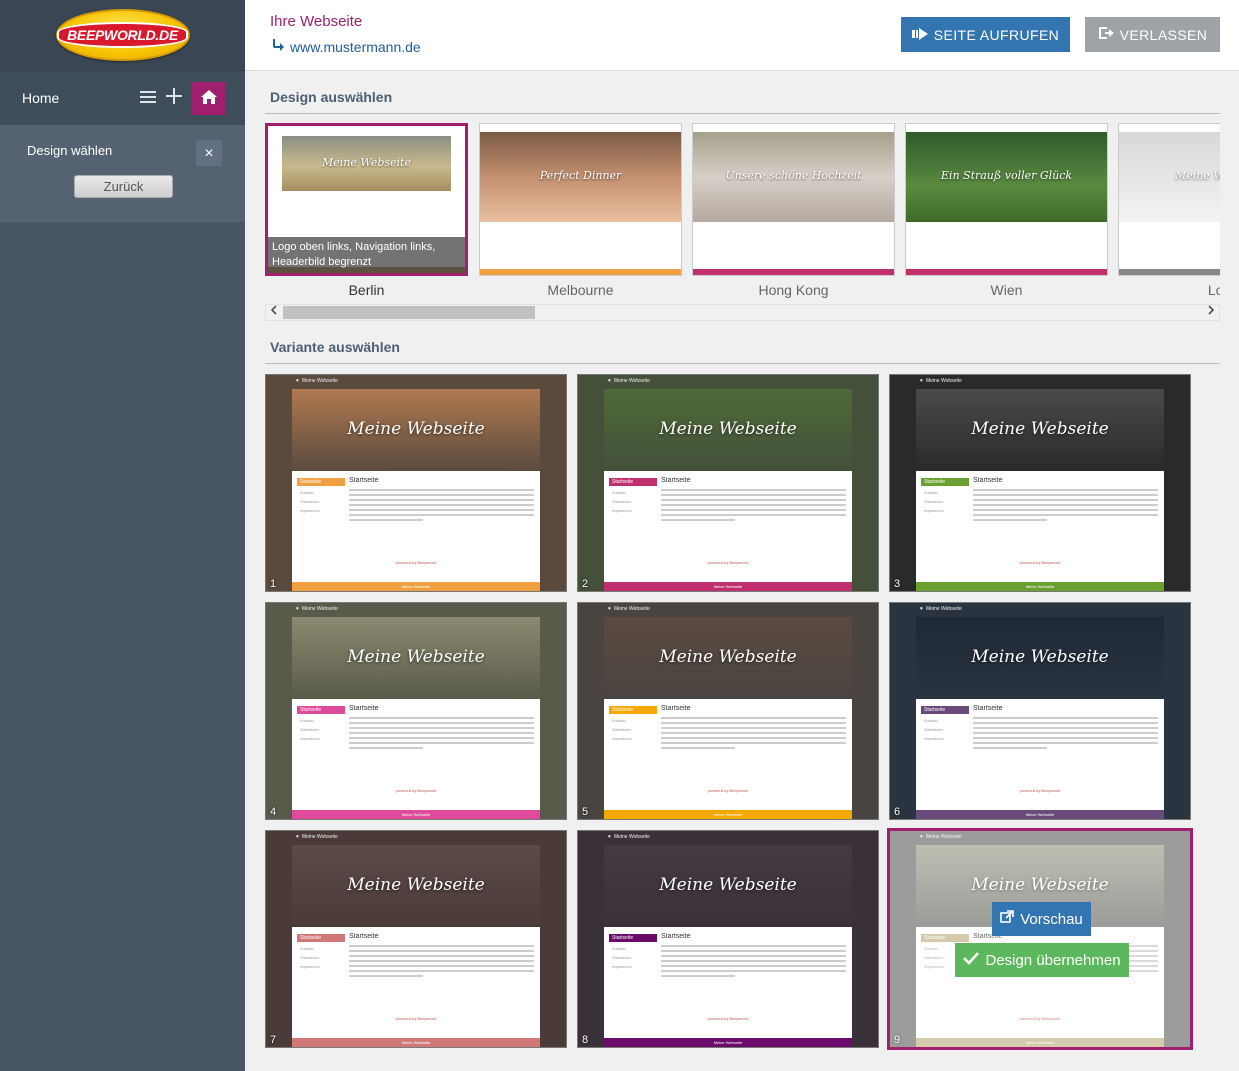  I want to click on back-button: Zurück, so click(123, 186).